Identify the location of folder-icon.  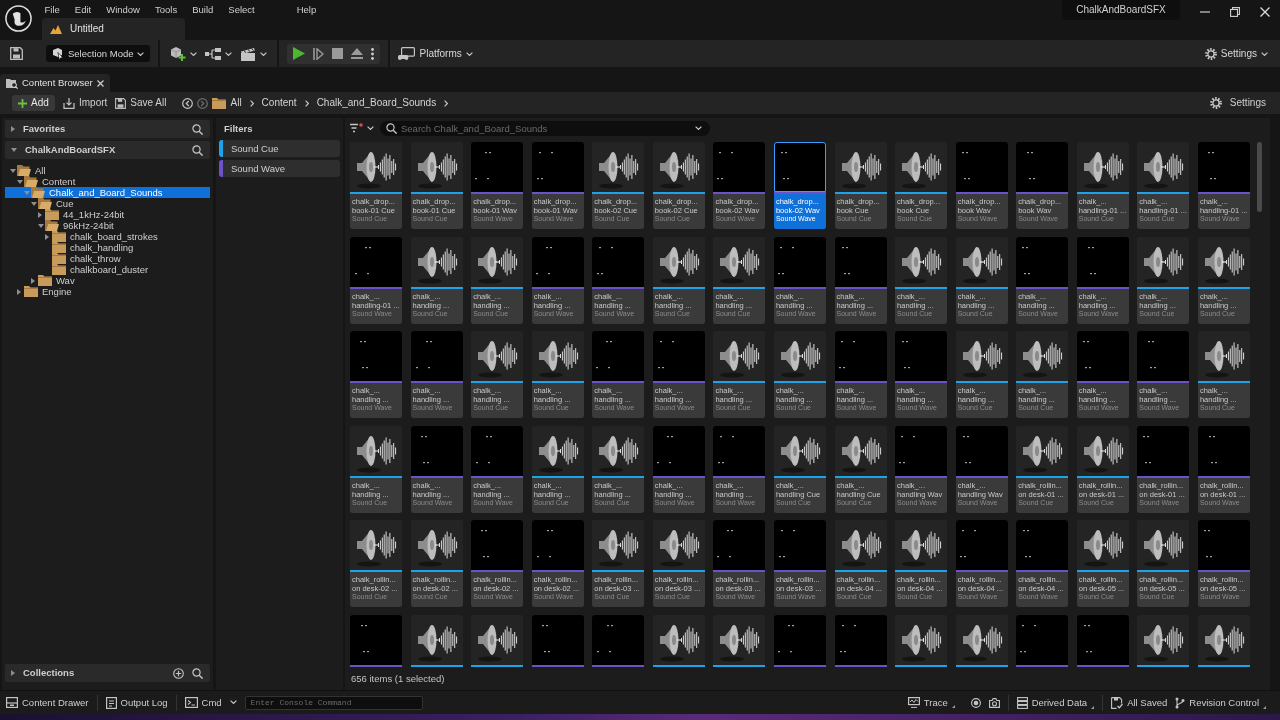
(219, 103).